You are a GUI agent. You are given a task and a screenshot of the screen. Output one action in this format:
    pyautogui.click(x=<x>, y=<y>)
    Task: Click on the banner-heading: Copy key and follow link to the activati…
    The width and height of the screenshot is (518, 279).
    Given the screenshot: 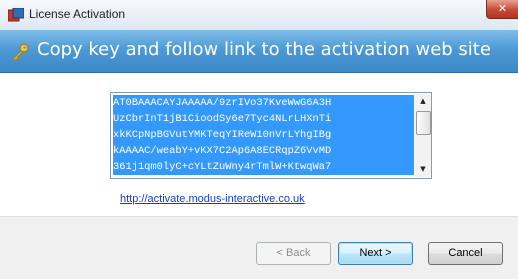 What is the action you would take?
    pyautogui.click(x=264, y=49)
    